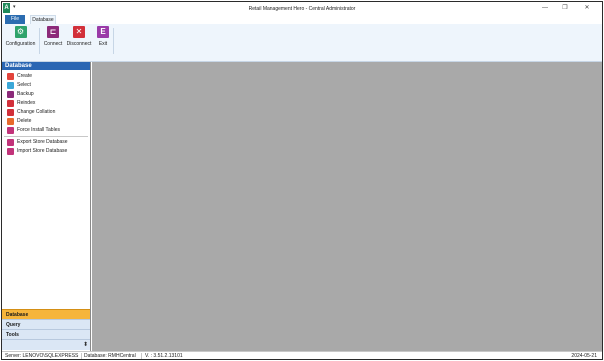 This screenshot has width=604, height=361. I want to click on nav-item-force-install-tables: Force Install Tables, so click(46, 130).